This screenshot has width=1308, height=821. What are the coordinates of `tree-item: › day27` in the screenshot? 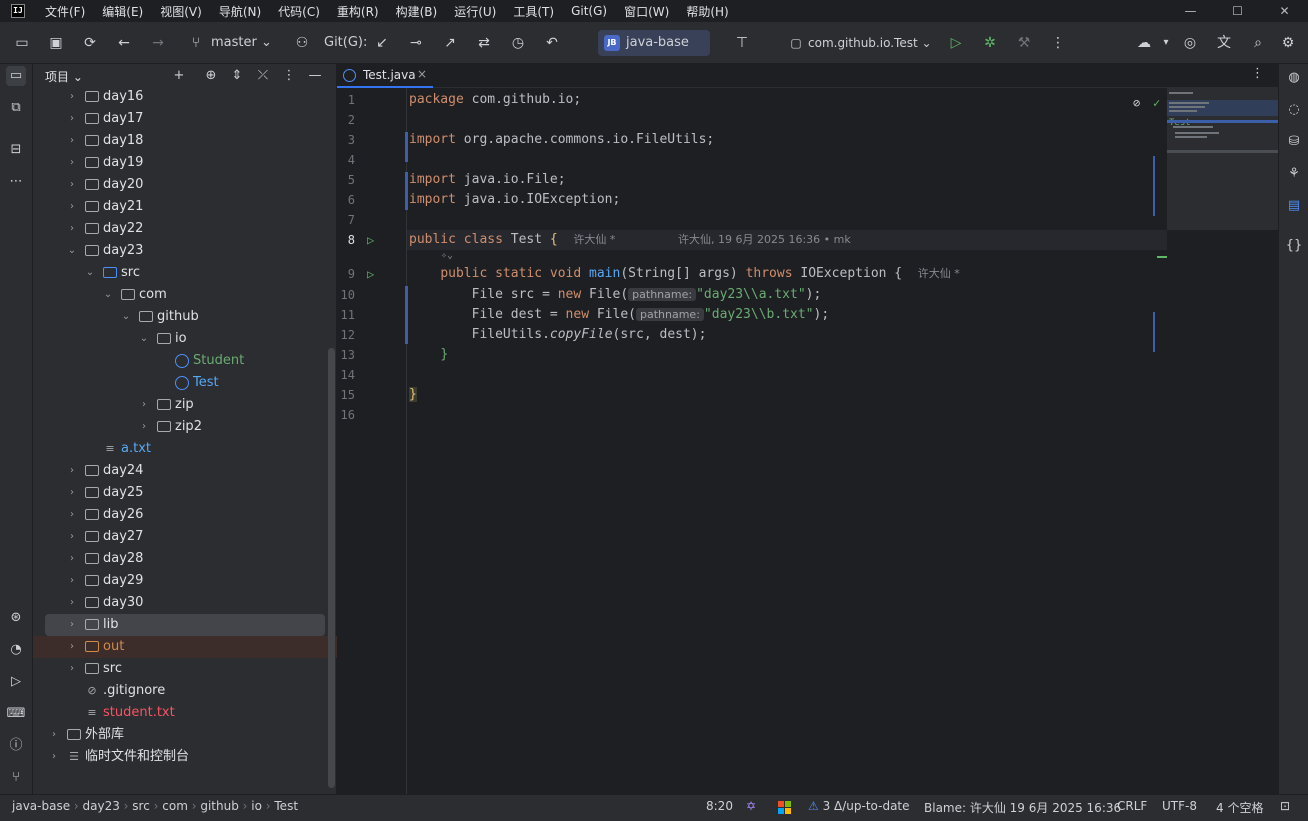 It's located at (185, 537).